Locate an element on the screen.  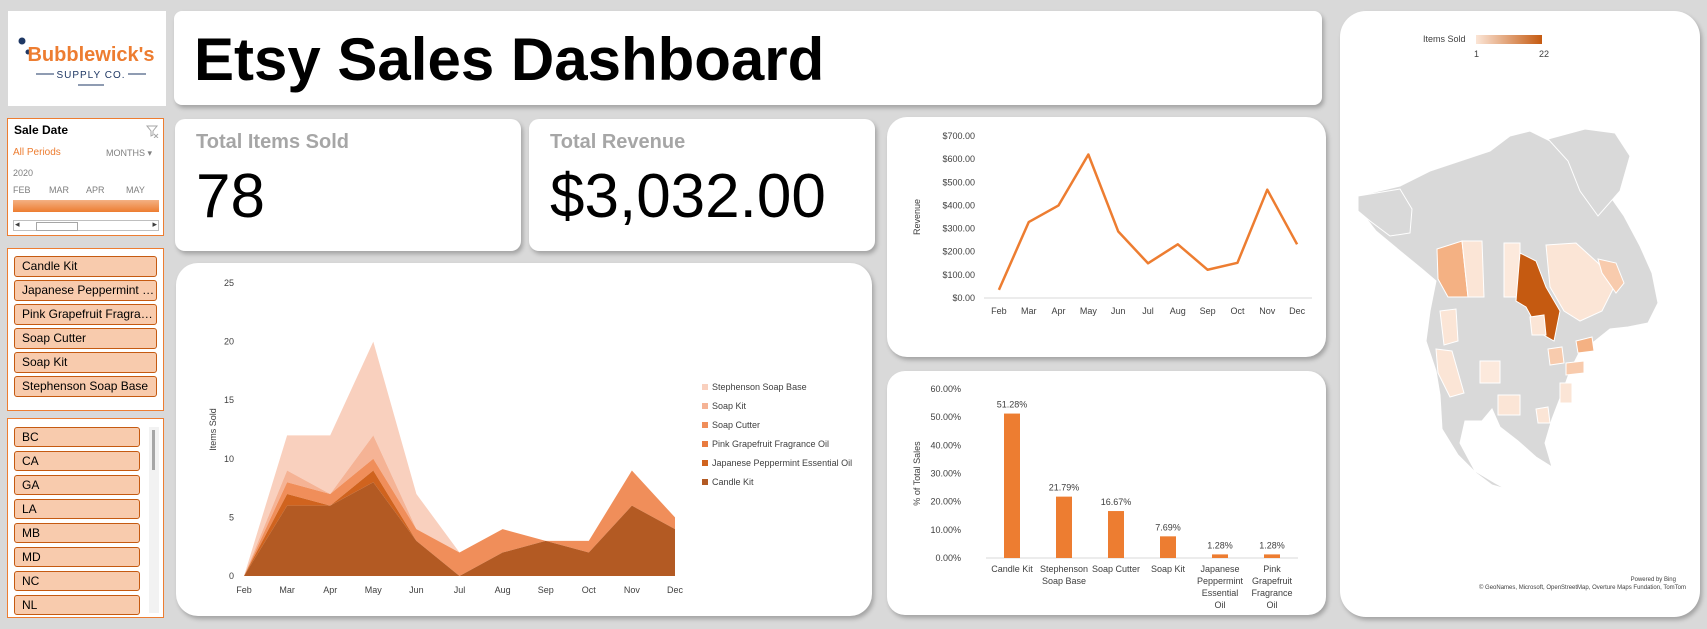
y-tick-label: 20.00% is located at coordinates (945, 502).